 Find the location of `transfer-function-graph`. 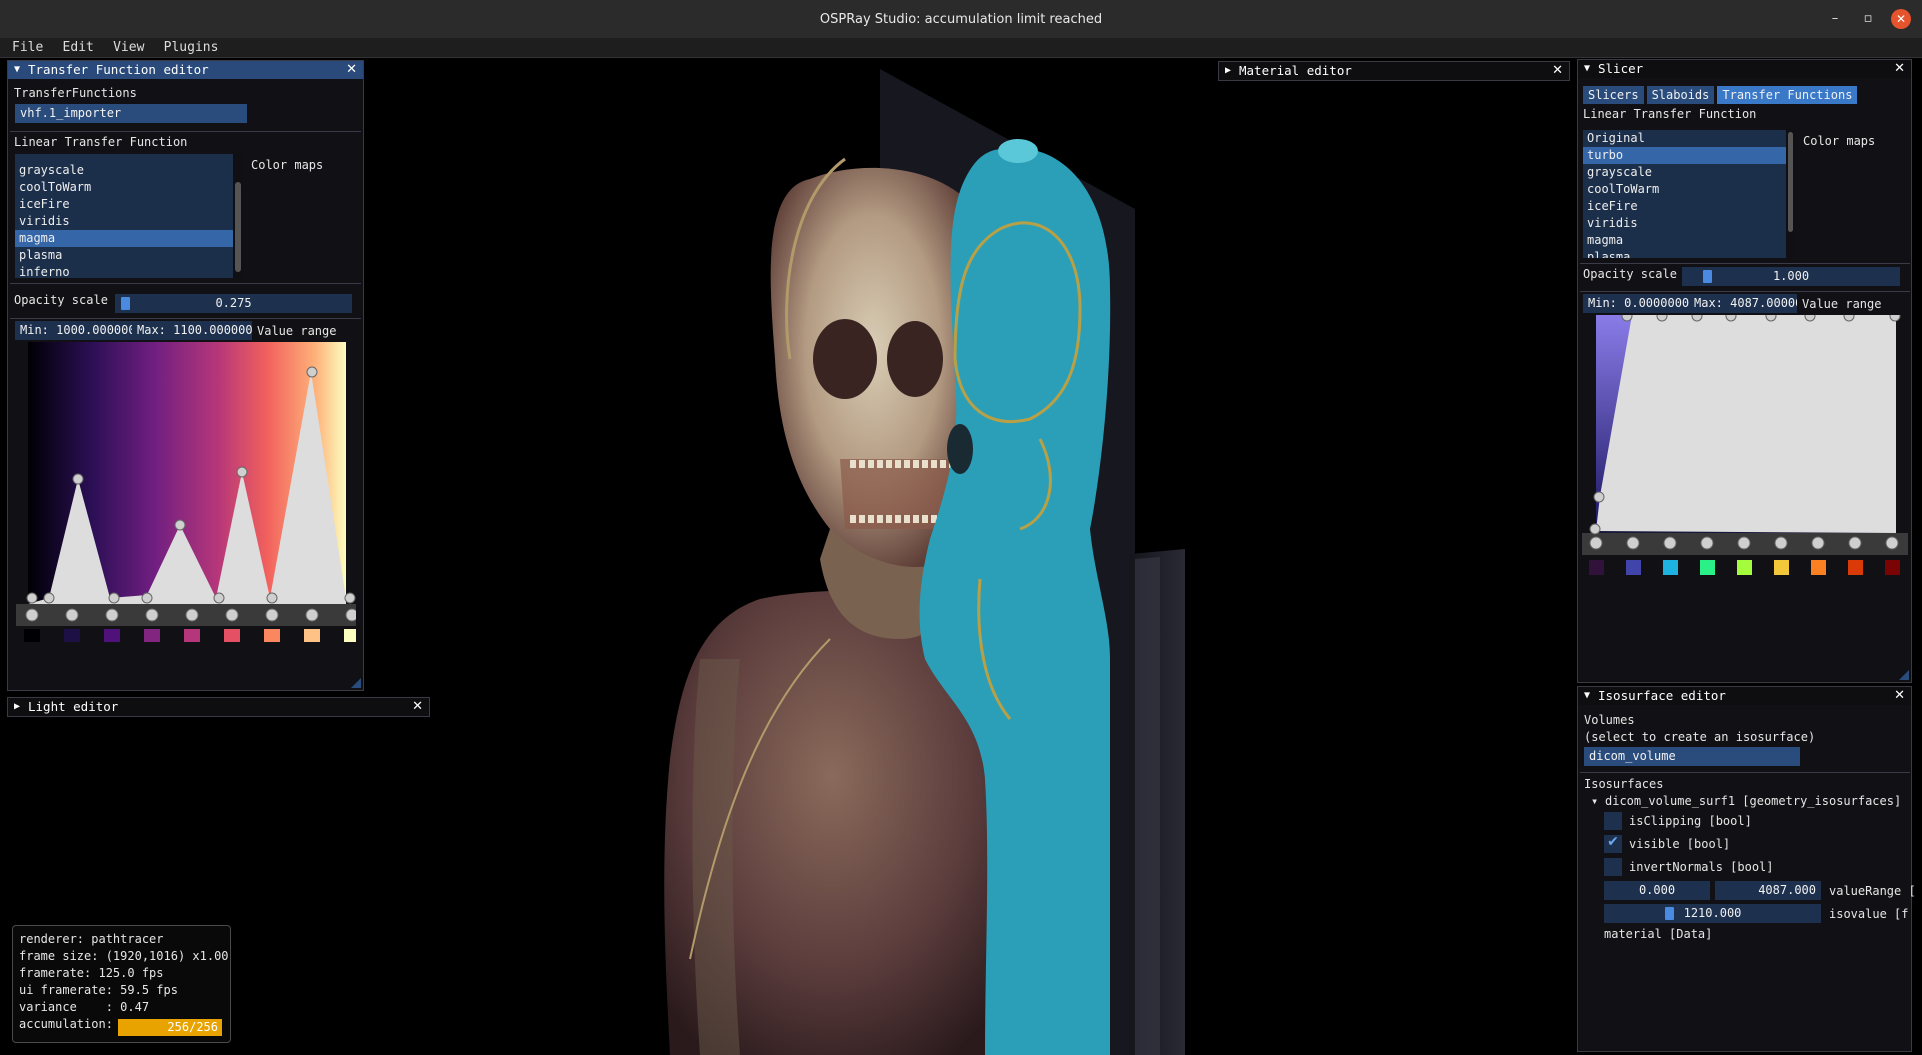

transfer-function-graph is located at coordinates (186, 492).